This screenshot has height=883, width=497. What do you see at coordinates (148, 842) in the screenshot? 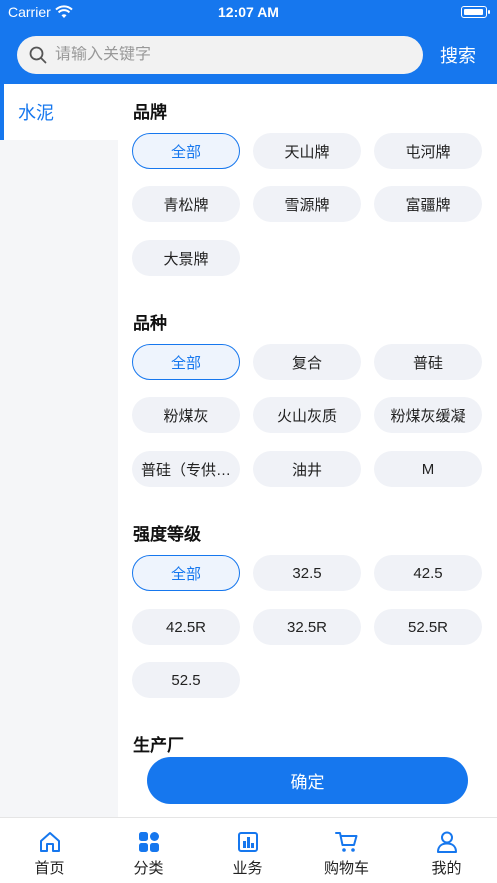
I see `category-icon` at bounding box center [148, 842].